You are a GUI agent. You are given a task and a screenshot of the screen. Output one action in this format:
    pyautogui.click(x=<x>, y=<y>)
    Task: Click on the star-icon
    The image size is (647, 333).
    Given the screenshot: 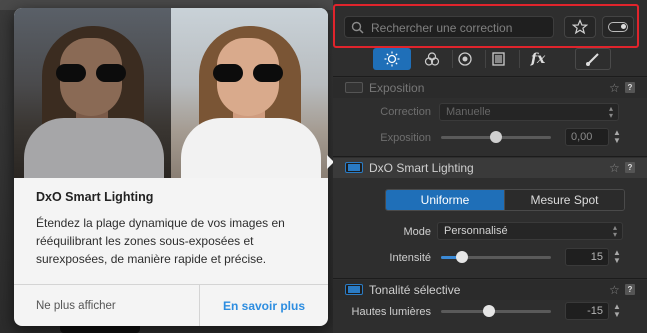 What is the action you would take?
    pyautogui.click(x=580, y=27)
    